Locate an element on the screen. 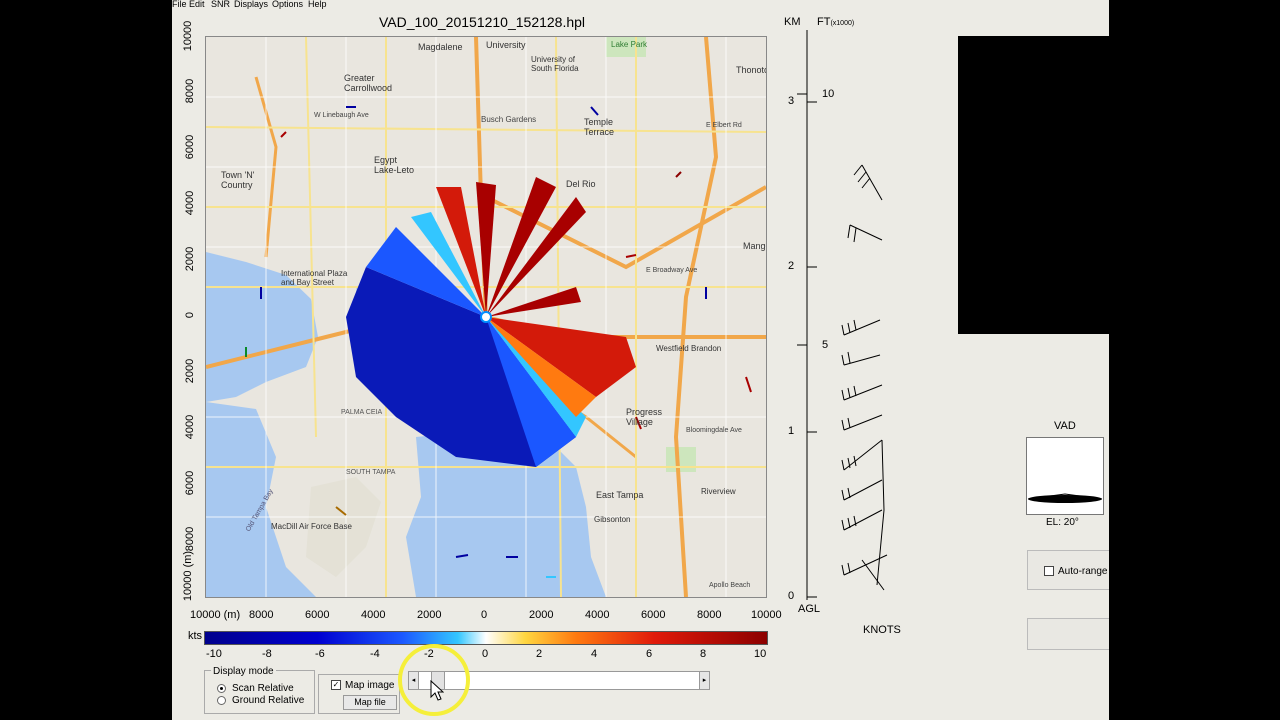 Image resolution: width=1280 pixels, height=720 pixels. side-button is located at coordinates (1068, 634).